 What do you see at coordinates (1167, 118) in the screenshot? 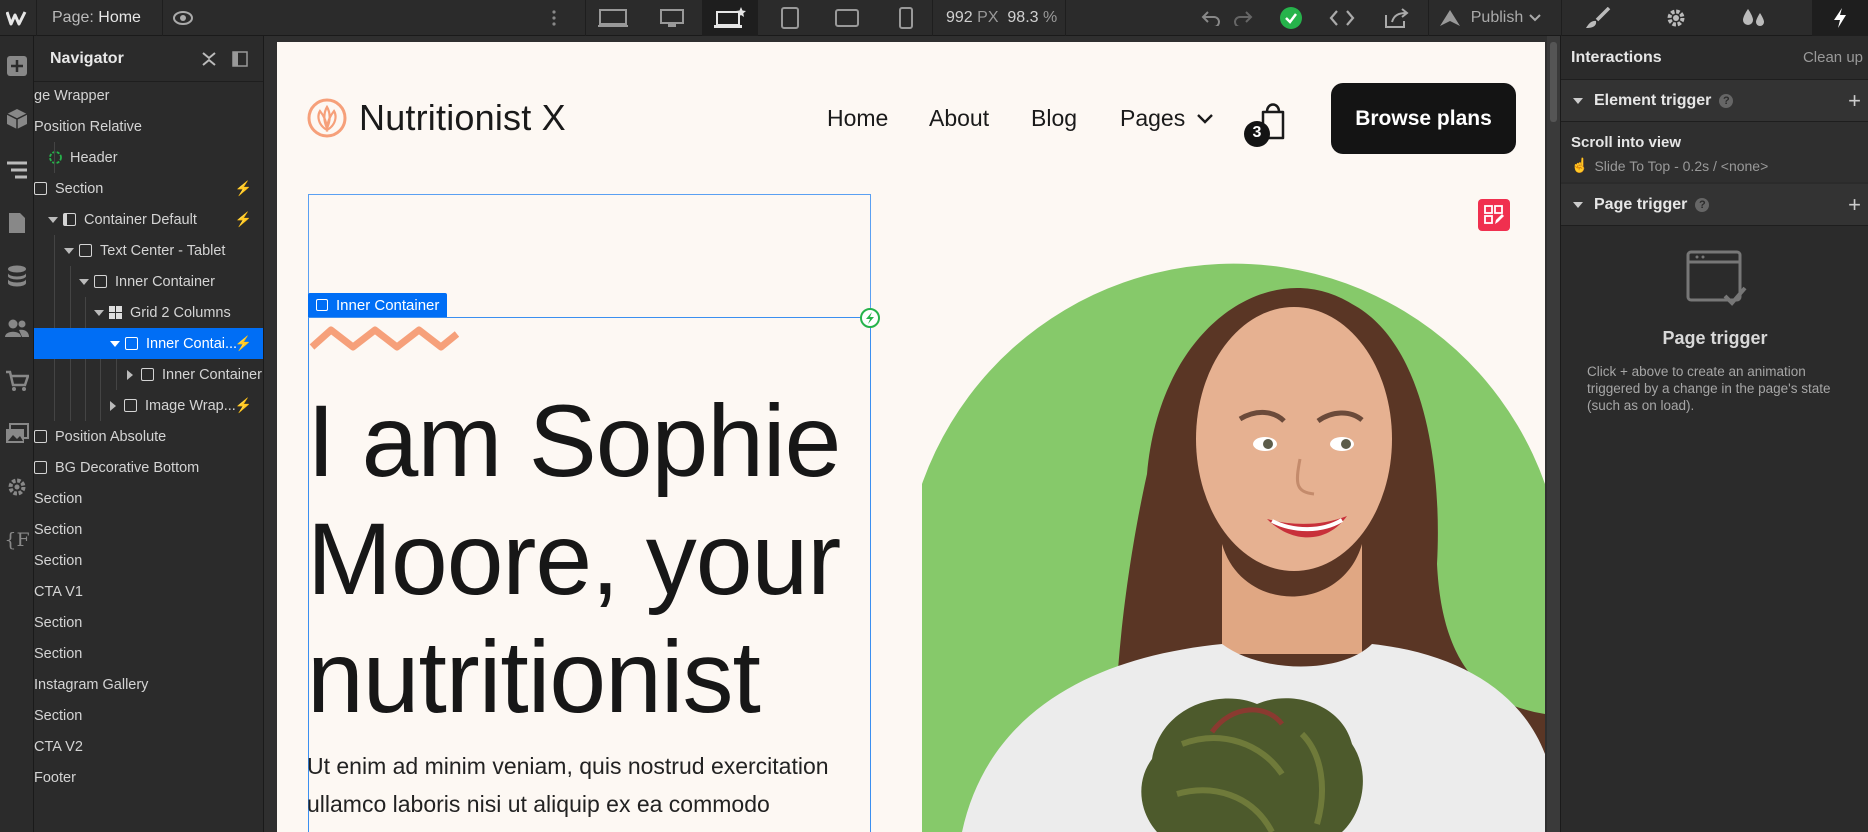
I see `nav-pages-dropdown: Pages` at bounding box center [1167, 118].